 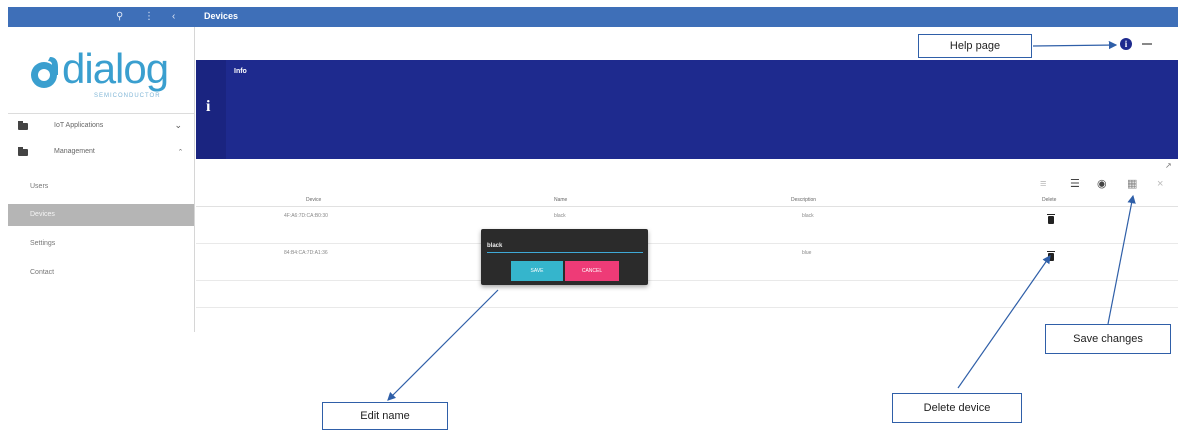 I want to click on save-arrow, so click(x=1121, y=259).